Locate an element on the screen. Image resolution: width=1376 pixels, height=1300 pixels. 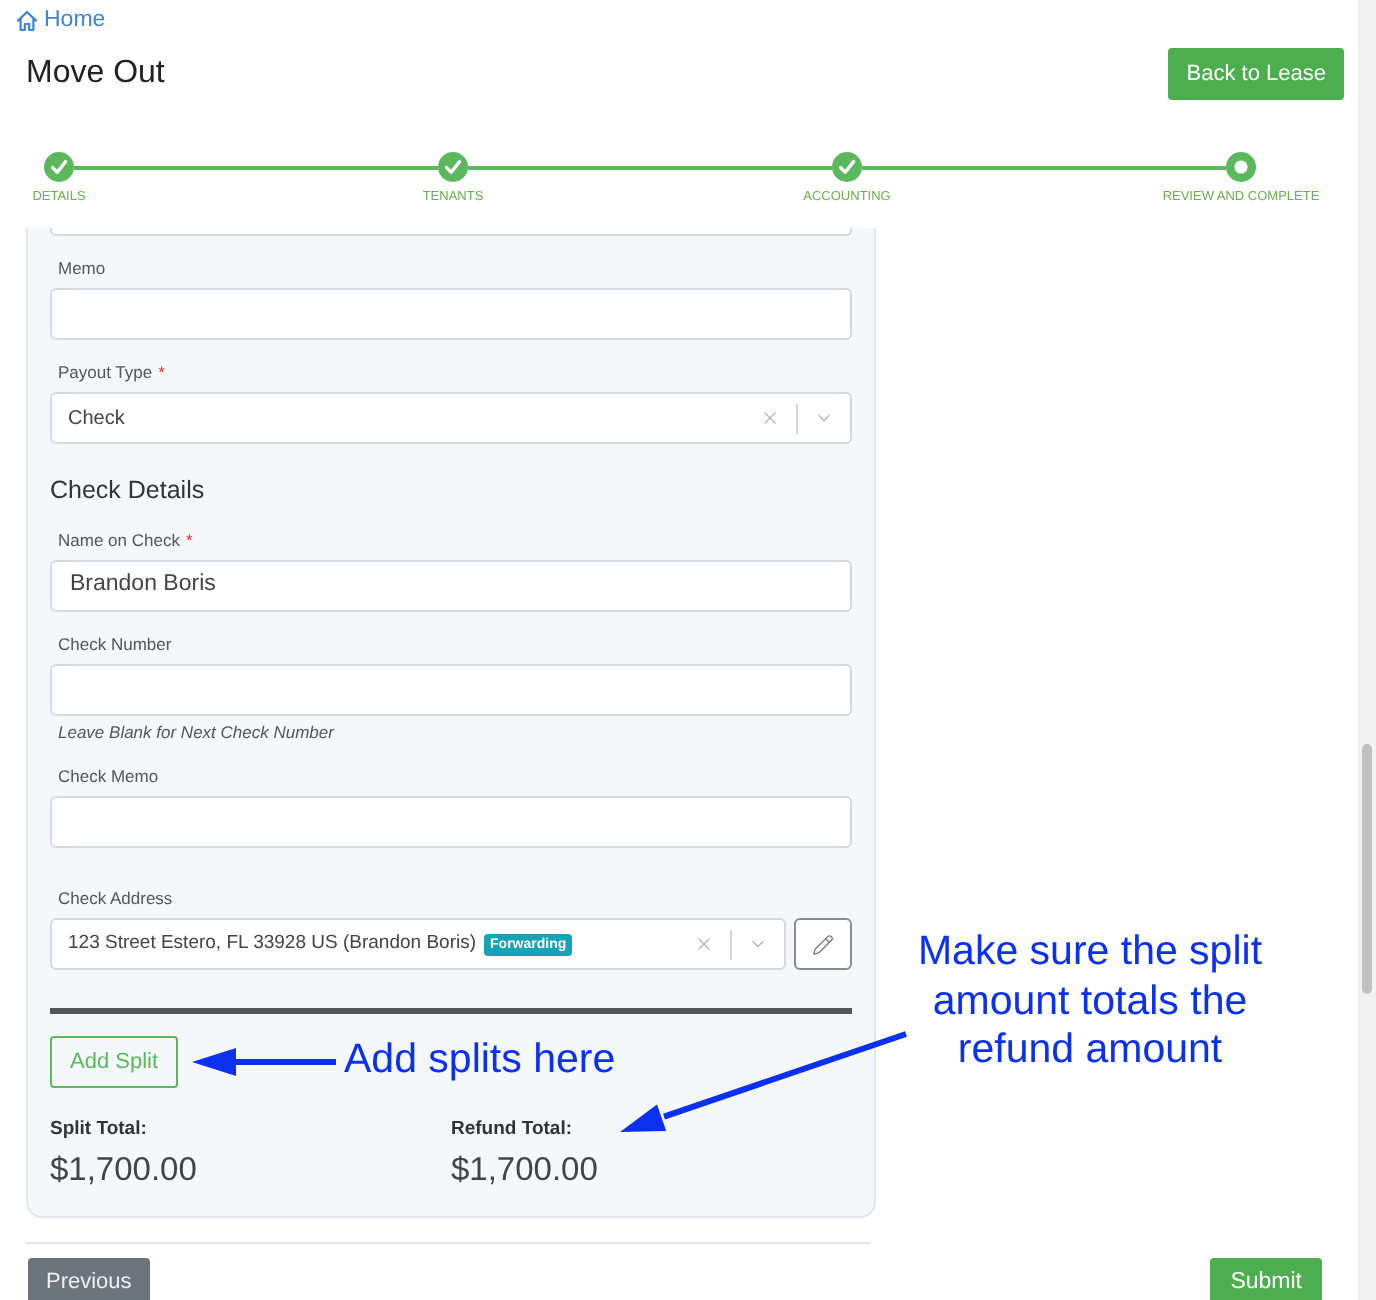
scrollbar-track is located at coordinates (1367, 650).